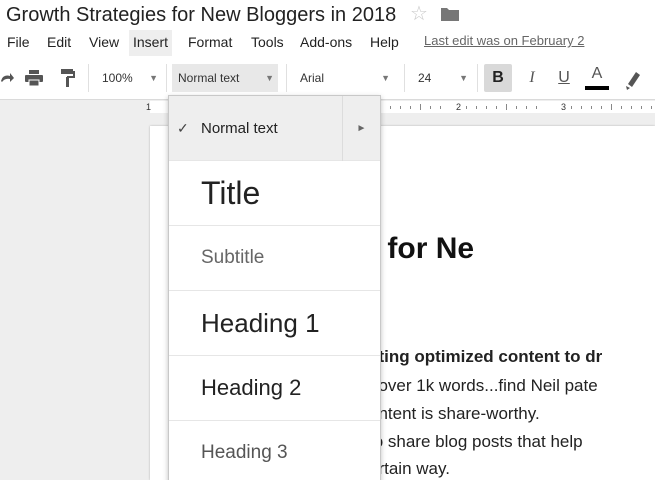  Describe the element at coordinates (149, 107) in the screenshot. I see `ruler-label: 1` at that location.